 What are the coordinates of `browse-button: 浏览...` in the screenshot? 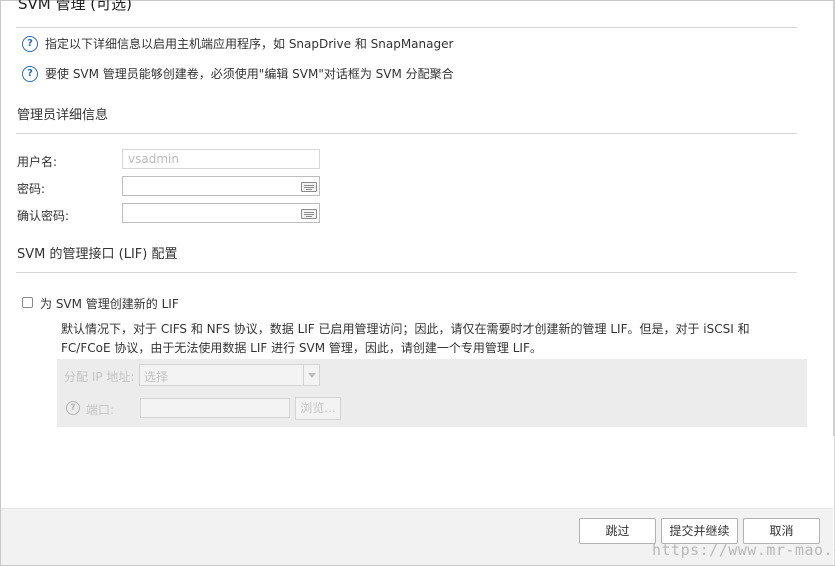 It's located at (318, 408).